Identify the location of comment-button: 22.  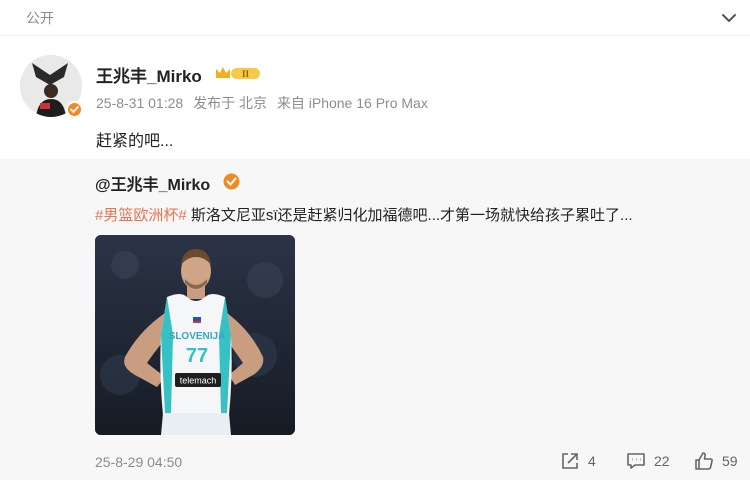
(648, 461).